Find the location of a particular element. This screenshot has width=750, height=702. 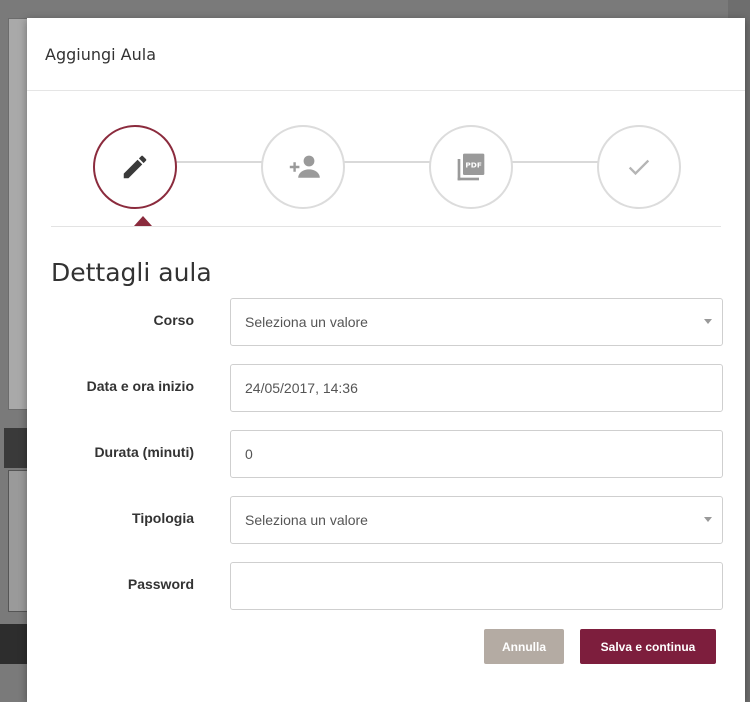

cancel-button: Annulla is located at coordinates (524, 646).